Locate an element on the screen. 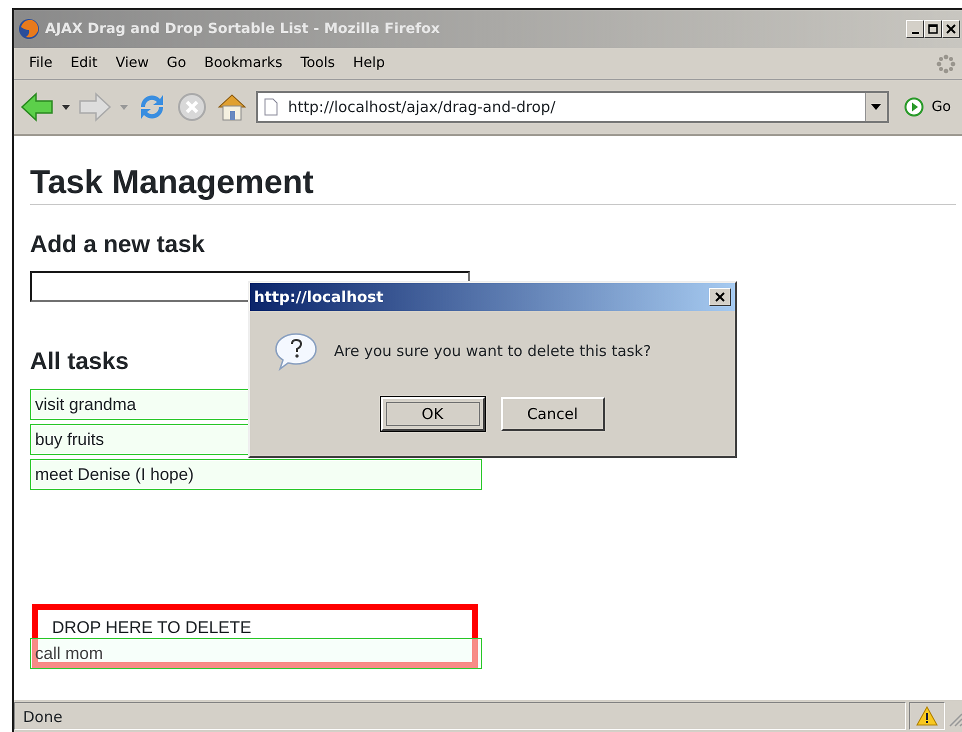 This screenshot has width=962, height=732. dialog-message: Are you sure you want to delete this task? is located at coordinates (493, 351).